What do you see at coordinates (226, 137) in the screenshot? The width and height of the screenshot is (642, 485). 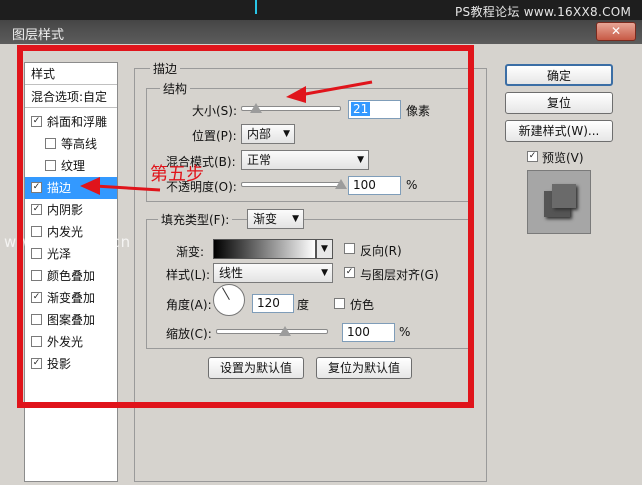 I see `annotation-arrows` at bounding box center [226, 137].